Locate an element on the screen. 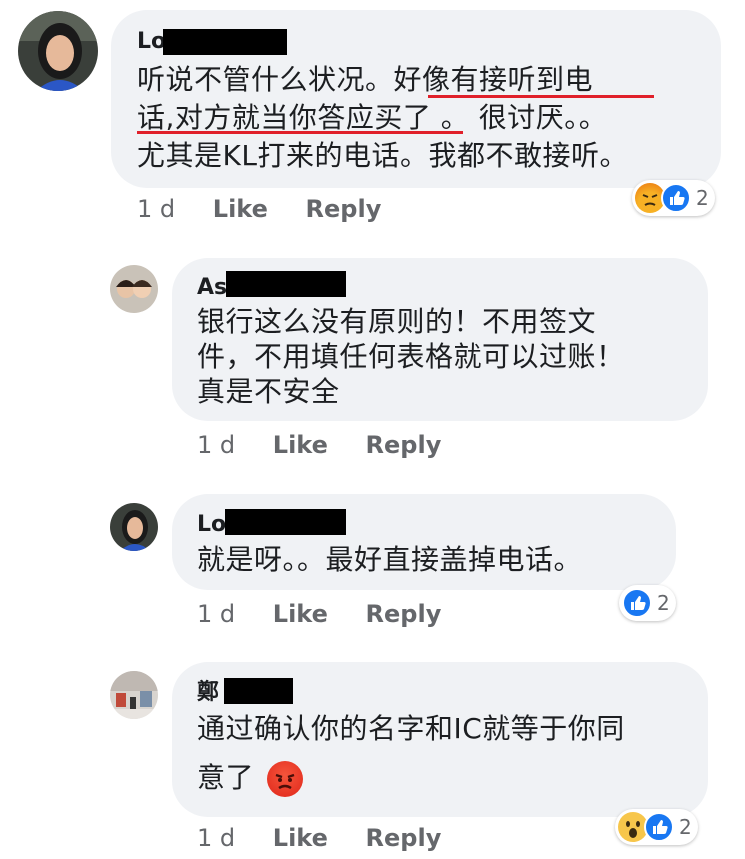 The width and height of the screenshot is (745, 859). comment-text-line: 话,对方就当你答应买了 。 很讨厌。。 is located at coordinates (372, 117).